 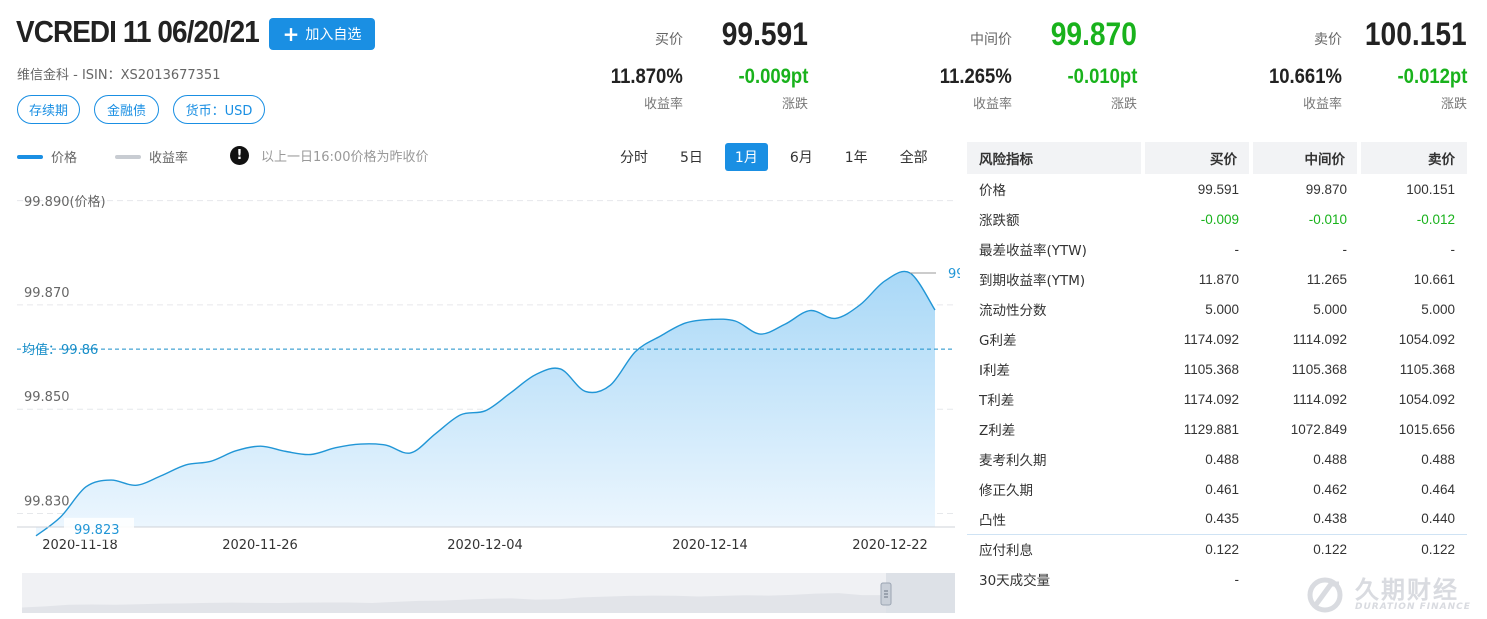 I want to click on risk-metric-value: 100.151, so click(x=1430, y=189).